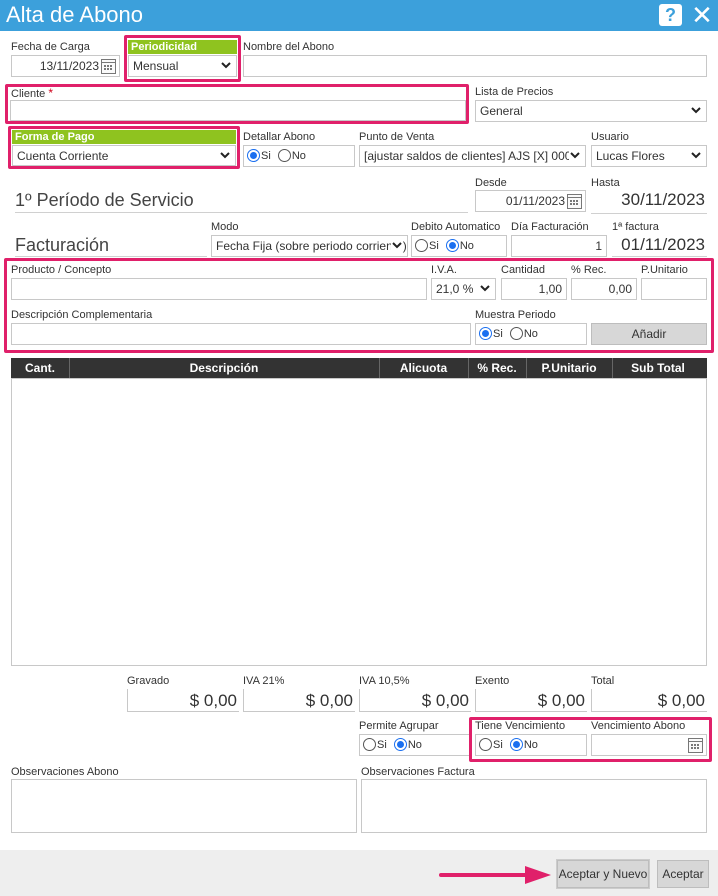 The height and width of the screenshot is (896, 718). I want to click on col-rec: % Rec., so click(497, 368).